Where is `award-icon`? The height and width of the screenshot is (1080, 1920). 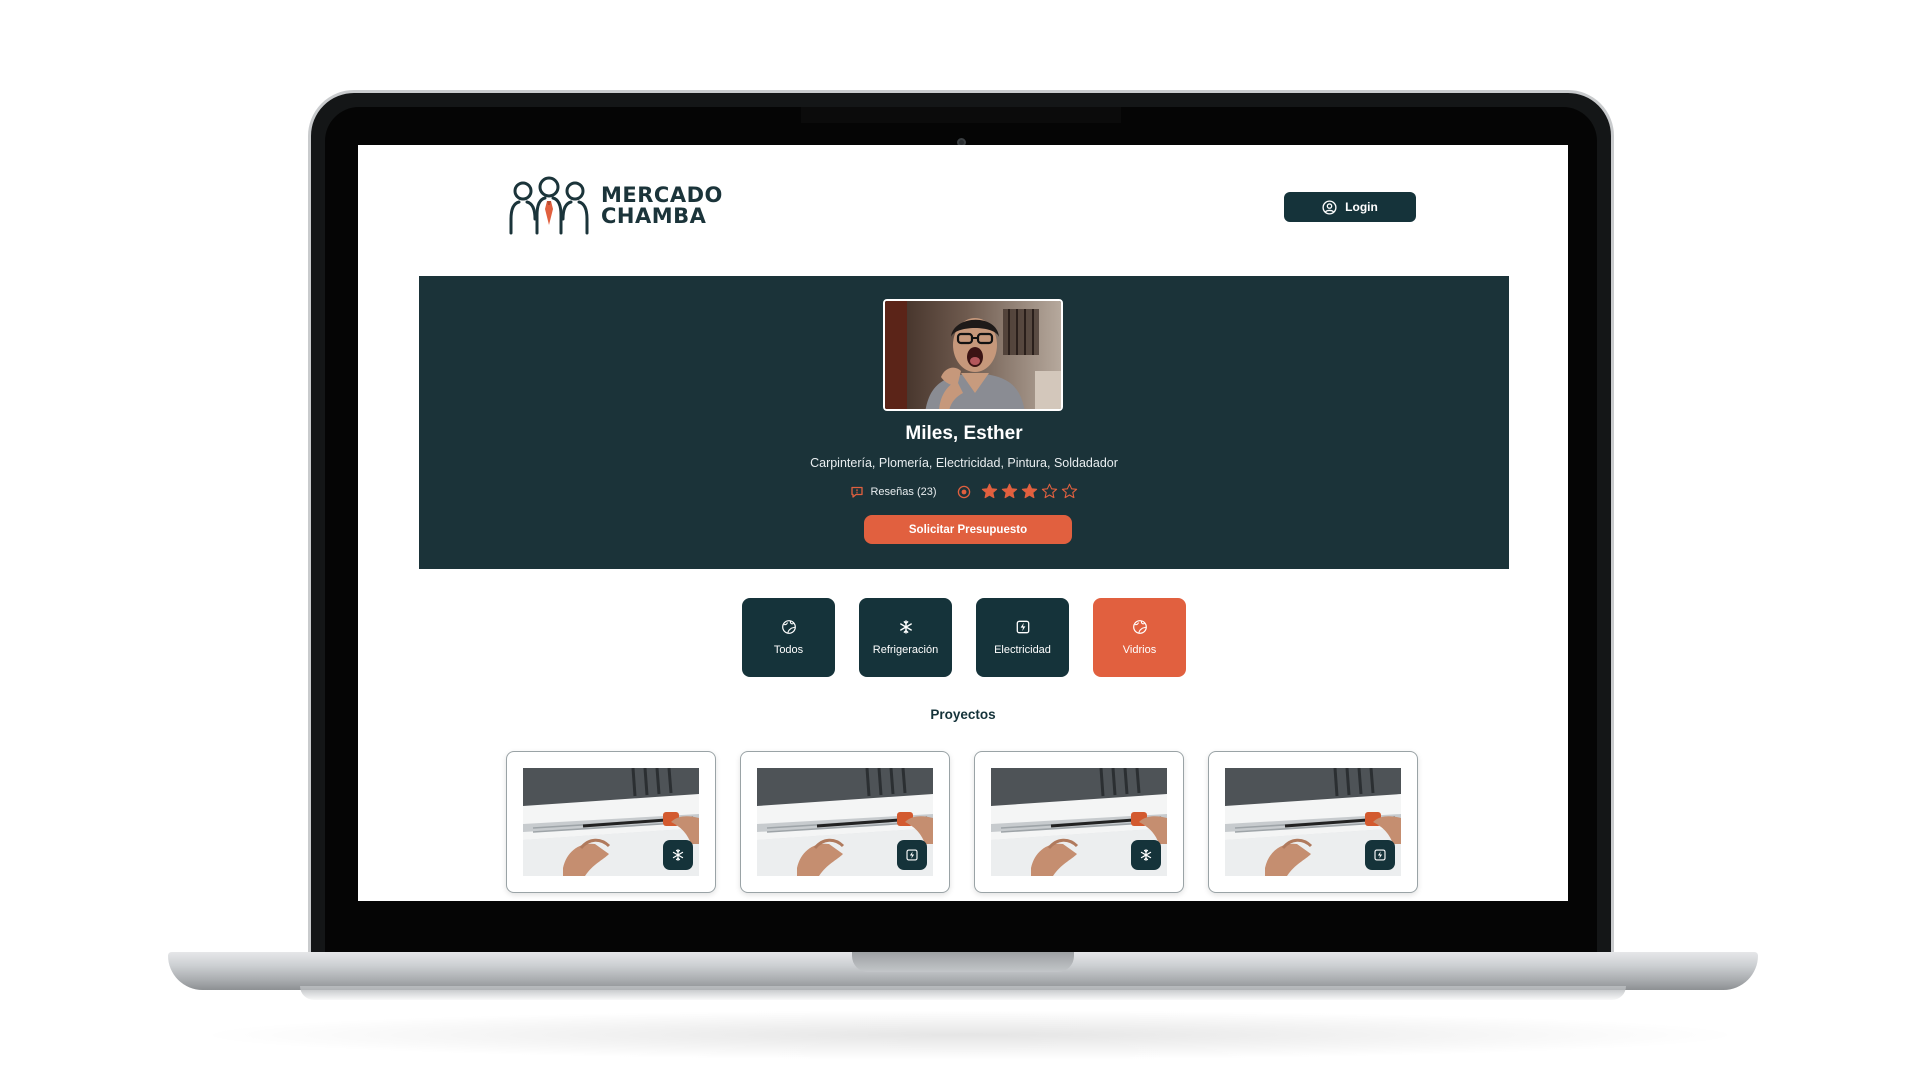 award-icon is located at coordinates (963, 491).